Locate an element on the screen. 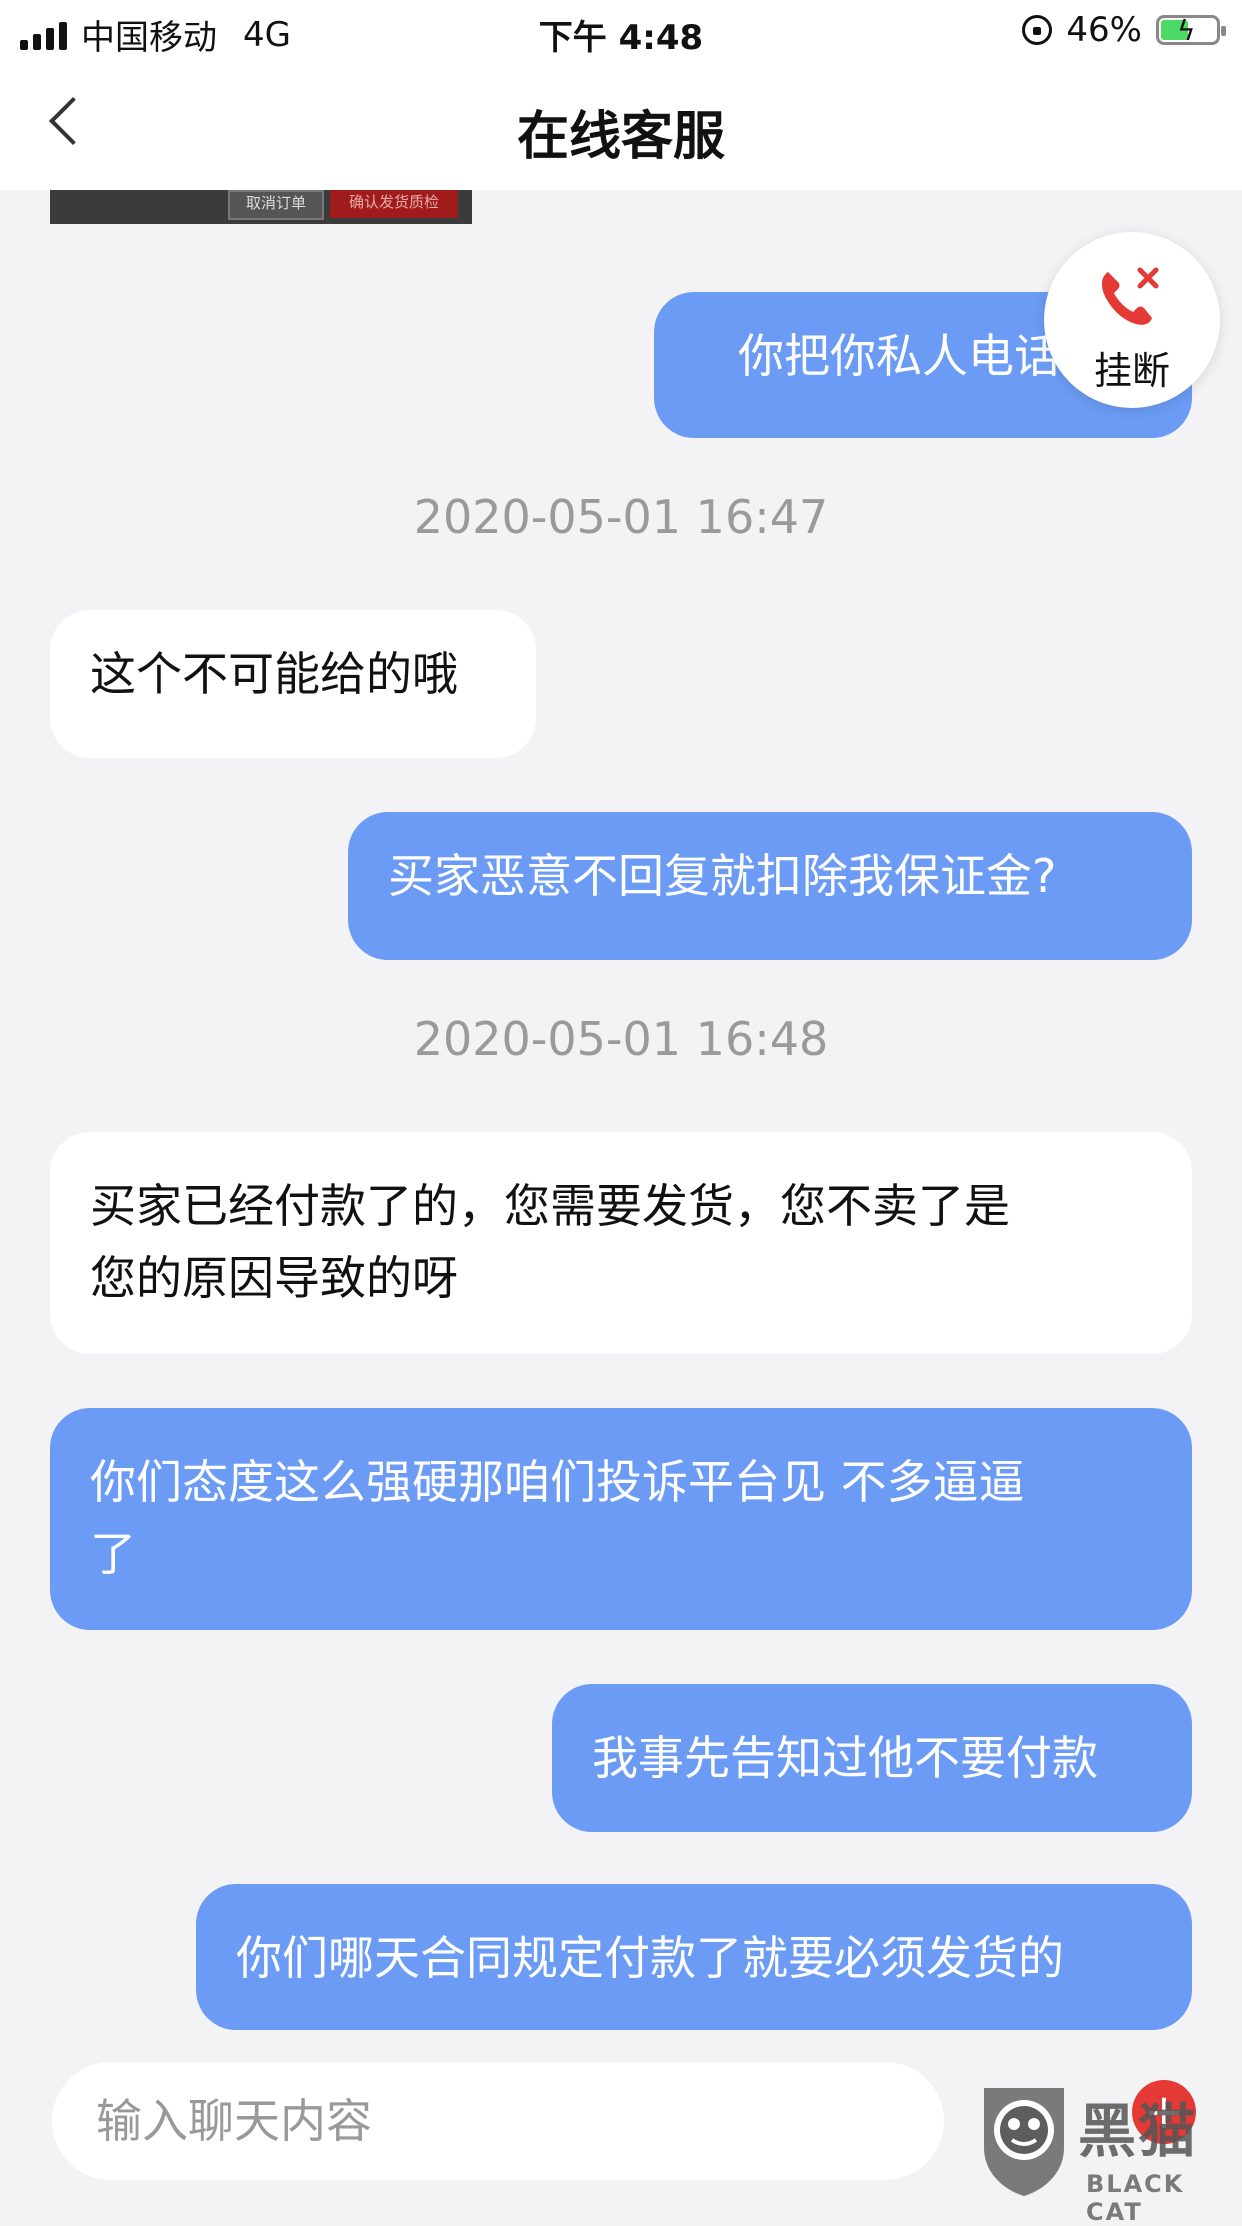  blackcat-watermark: 黑猫 BLACK CAT is located at coordinates (1104, 2152).